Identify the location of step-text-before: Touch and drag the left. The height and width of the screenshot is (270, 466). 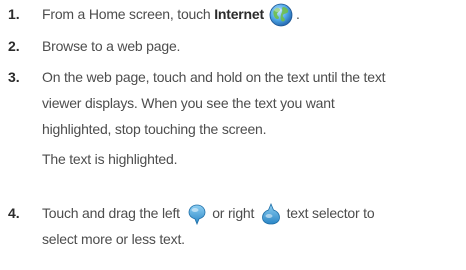
(113, 213).